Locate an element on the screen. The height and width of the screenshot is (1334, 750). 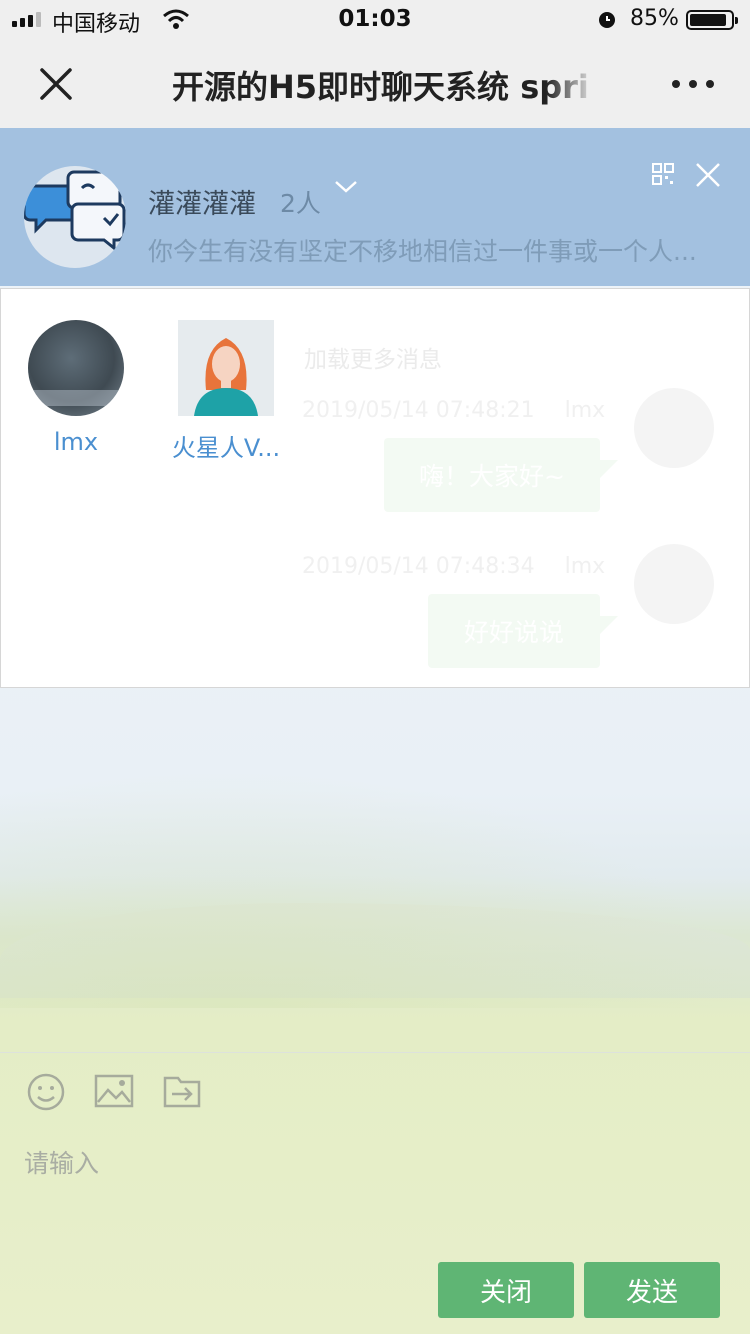
battery-icon is located at coordinates (712, 20).